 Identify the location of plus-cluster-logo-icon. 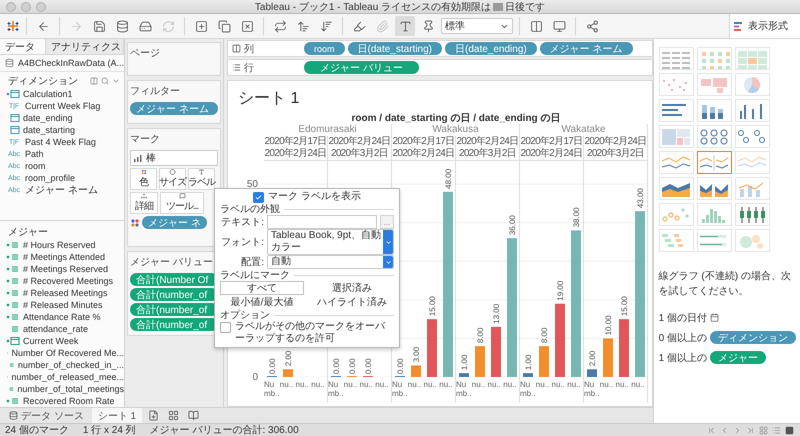
(13, 26).